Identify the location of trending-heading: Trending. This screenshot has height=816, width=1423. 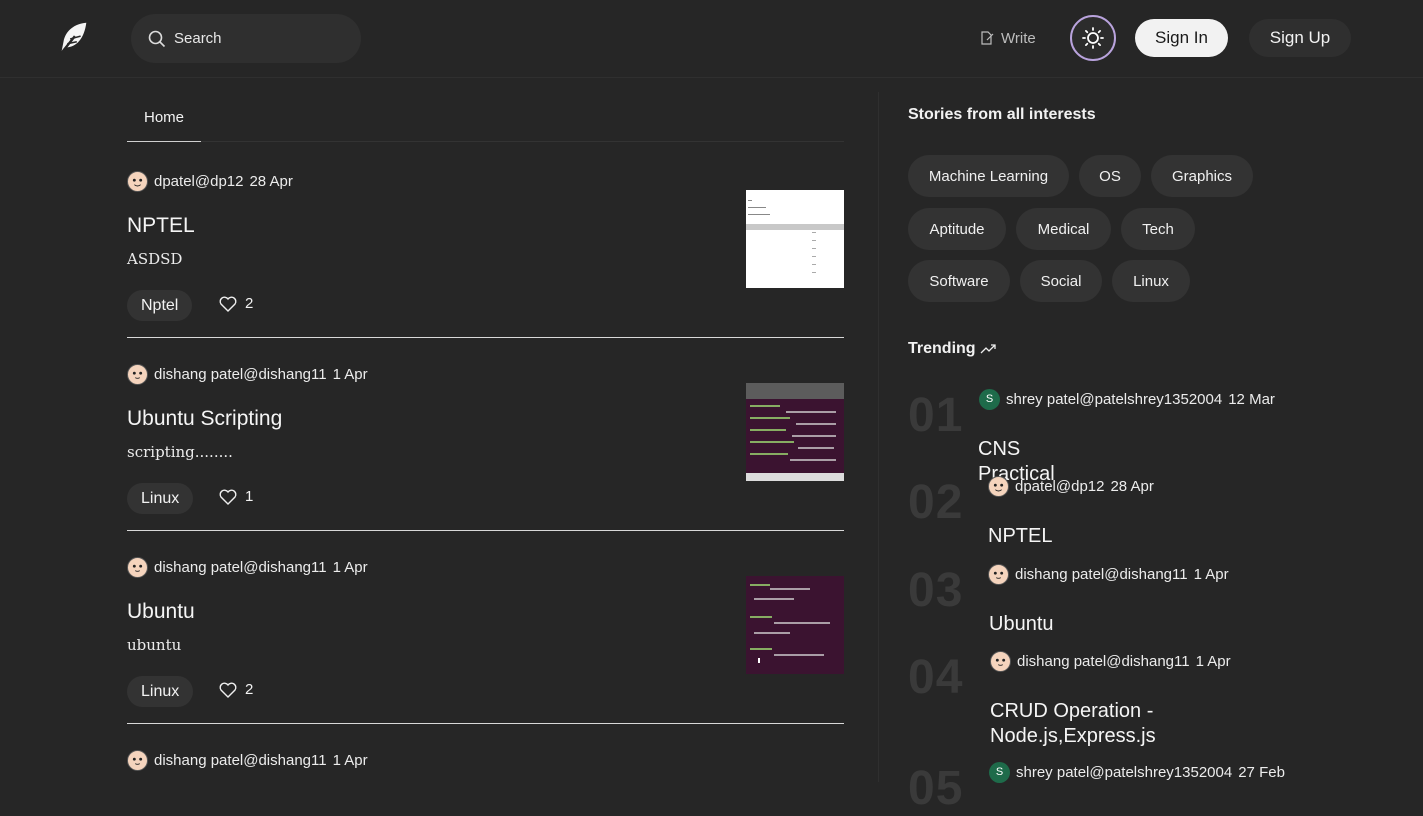
(952, 349).